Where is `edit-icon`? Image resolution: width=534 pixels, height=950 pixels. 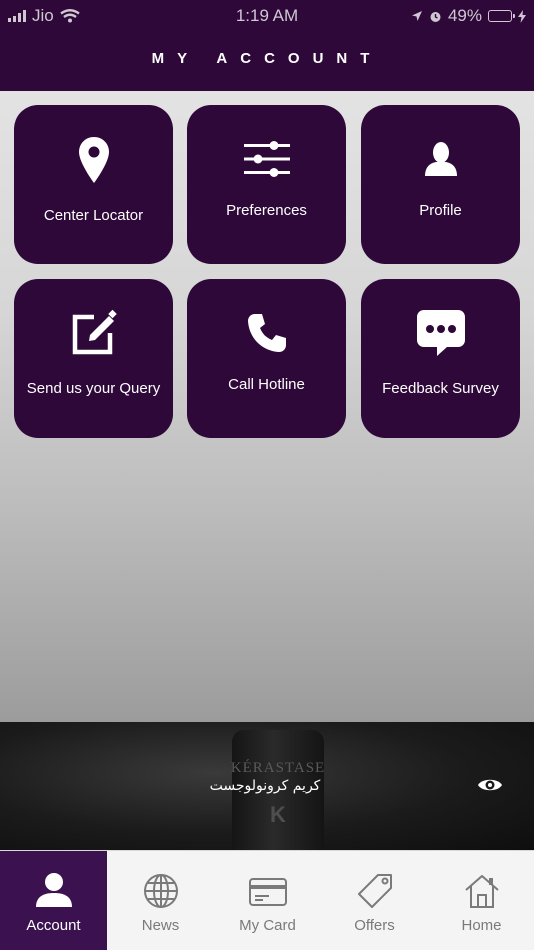
edit-icon is located at coordinates (93, 333).